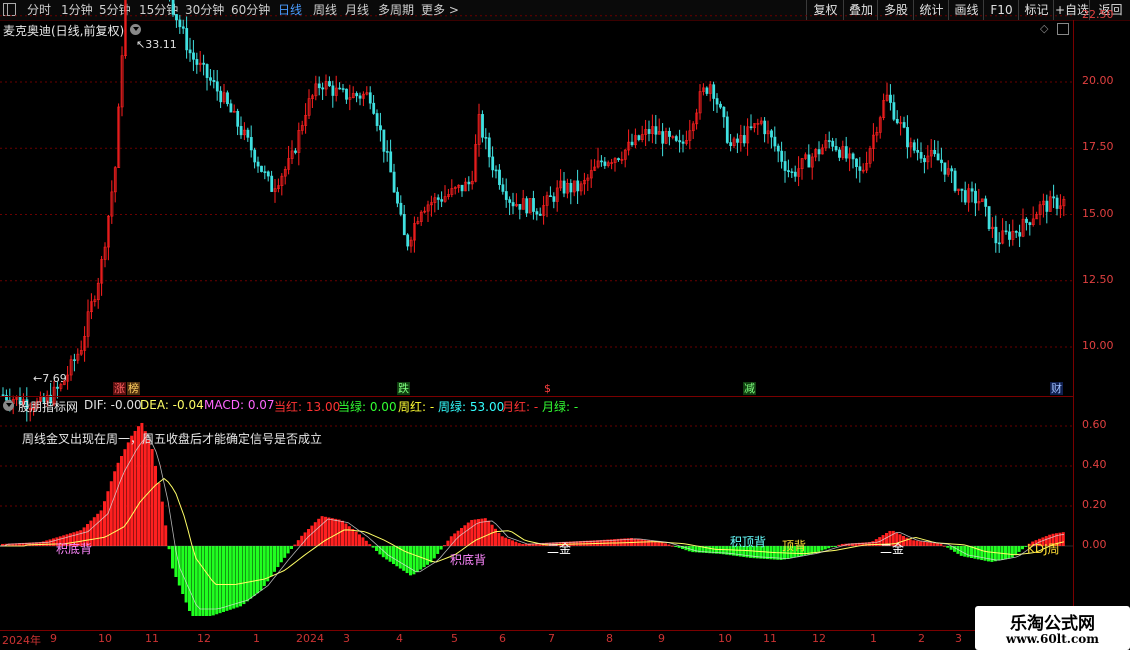  What do you see at coordinates (537, 396) in the screenshot?
I see `panel-divider` at bounding box center [537, 396].